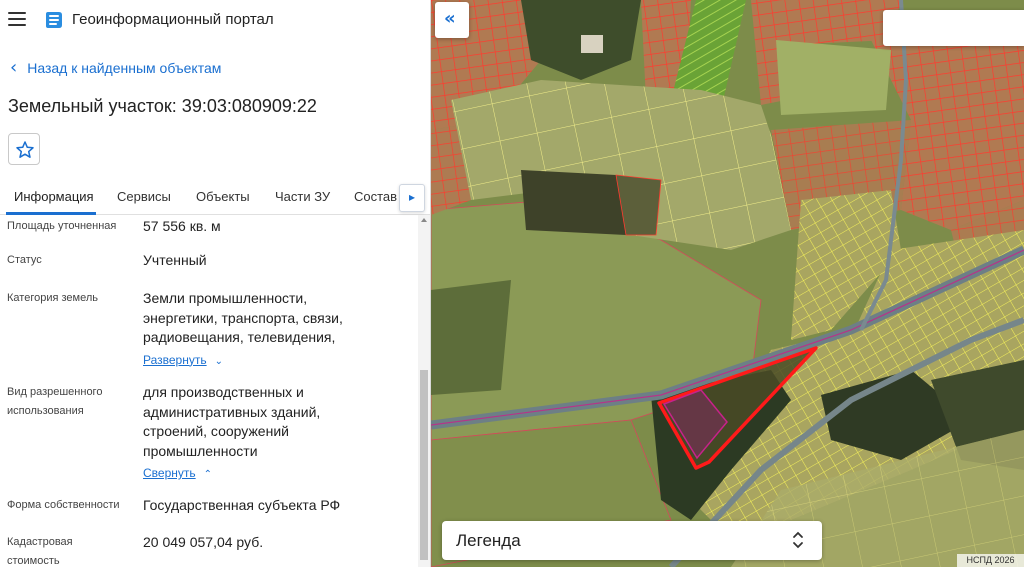 This screenshot has height=567, width=1024. What do you see at coordinates (216, 431) in the screenshot?
I see `permitted-use-line: строений, сооружений` at bounding box center [216, 431].